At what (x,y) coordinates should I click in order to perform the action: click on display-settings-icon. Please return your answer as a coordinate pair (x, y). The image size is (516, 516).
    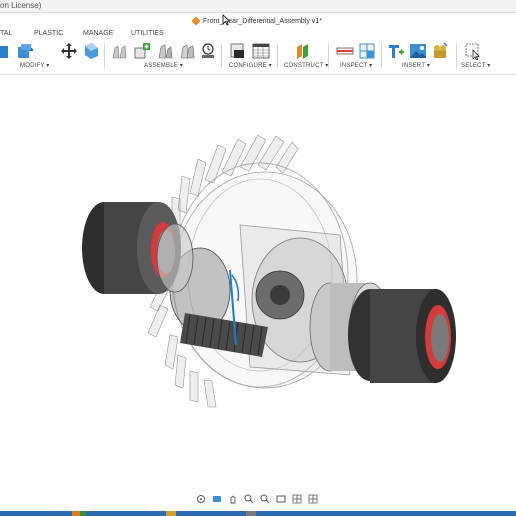
    Looking at the image, I should click on (281, 499).